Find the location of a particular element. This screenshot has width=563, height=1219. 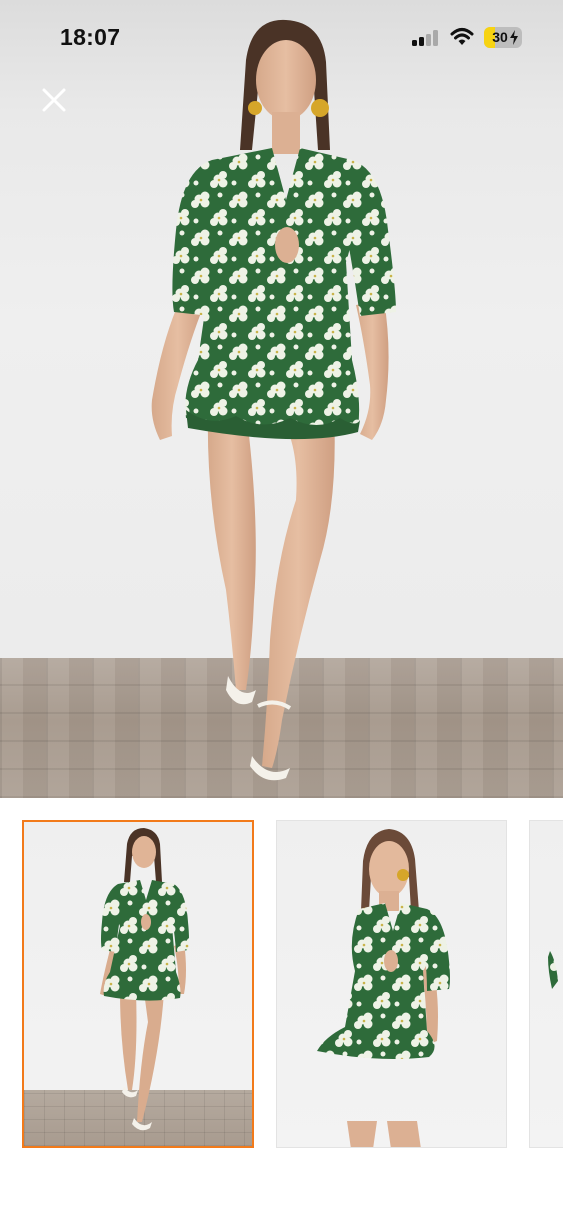

battery-charging-icon: 30 is located at coordinates (503, 37).